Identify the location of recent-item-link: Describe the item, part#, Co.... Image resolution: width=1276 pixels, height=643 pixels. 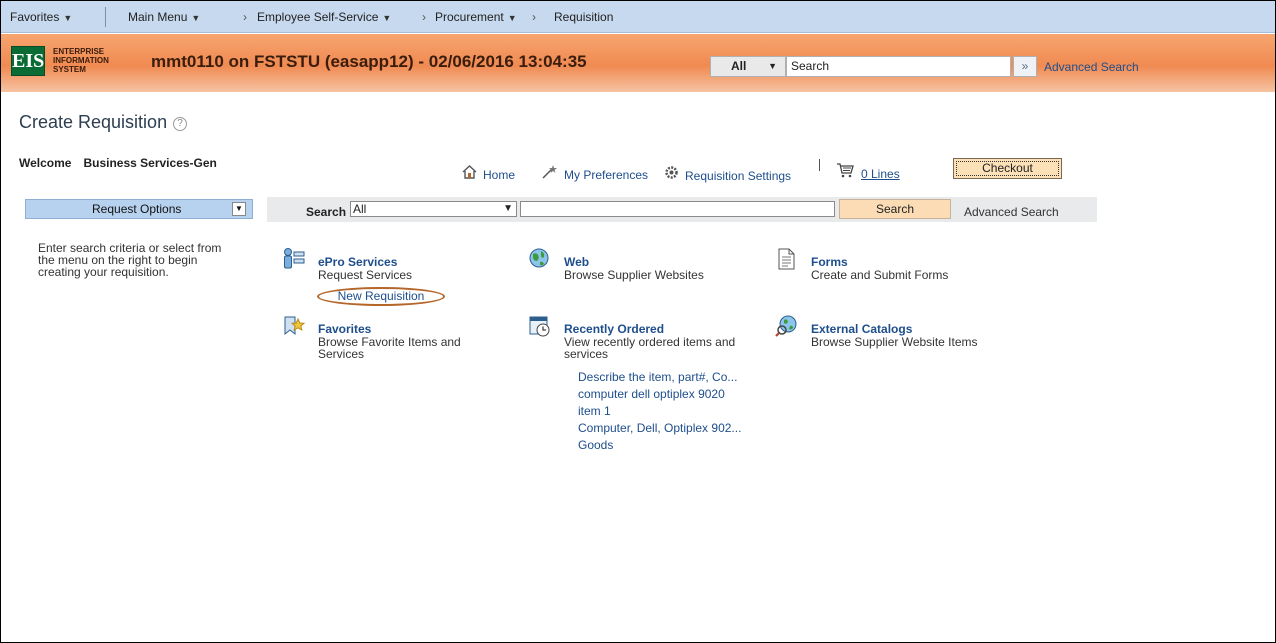
(657, 377).